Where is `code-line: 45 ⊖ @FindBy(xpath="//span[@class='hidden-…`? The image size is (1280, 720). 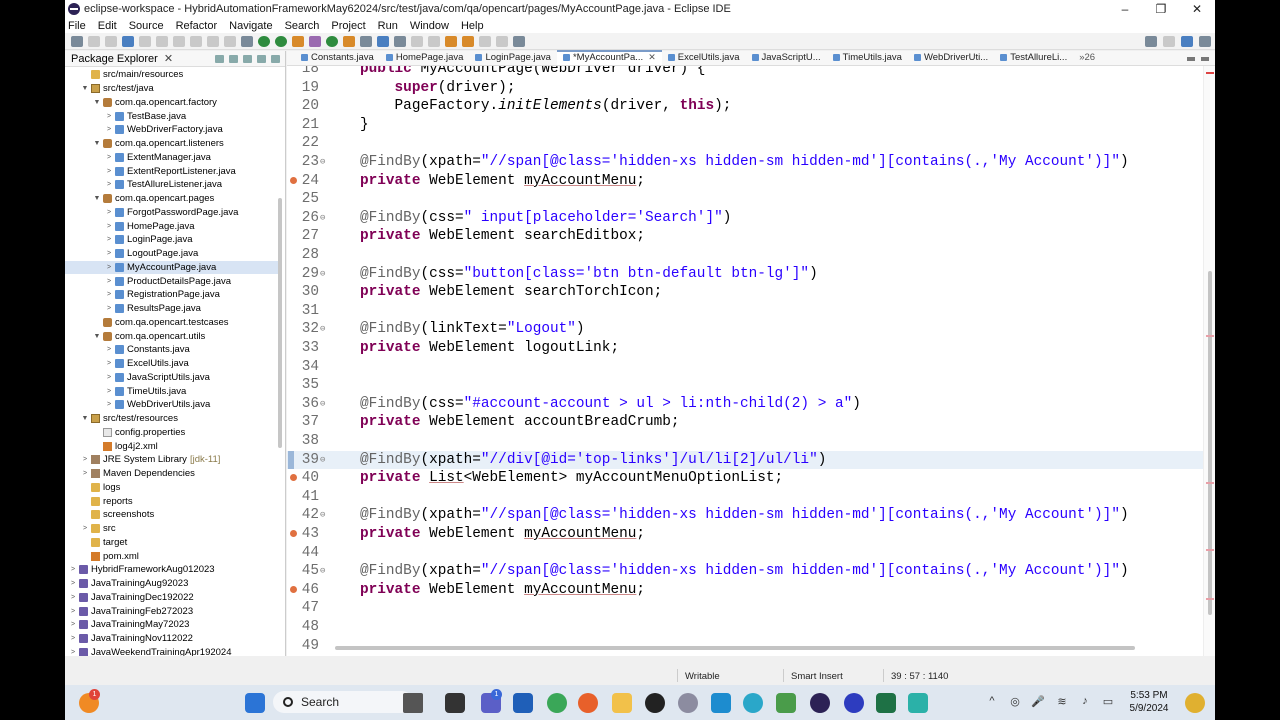
code-line: 45 ⊖ @FindBy(xpath="//span[@class='hidden-… is located at coordinates (745, 571).